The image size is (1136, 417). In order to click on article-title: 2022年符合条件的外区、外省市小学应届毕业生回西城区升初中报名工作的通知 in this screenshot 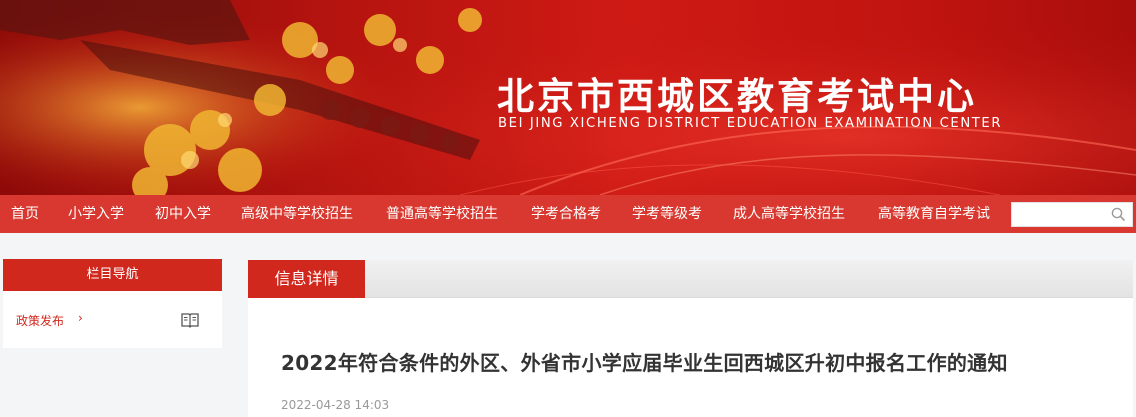, I will do `click(644, 363)`.